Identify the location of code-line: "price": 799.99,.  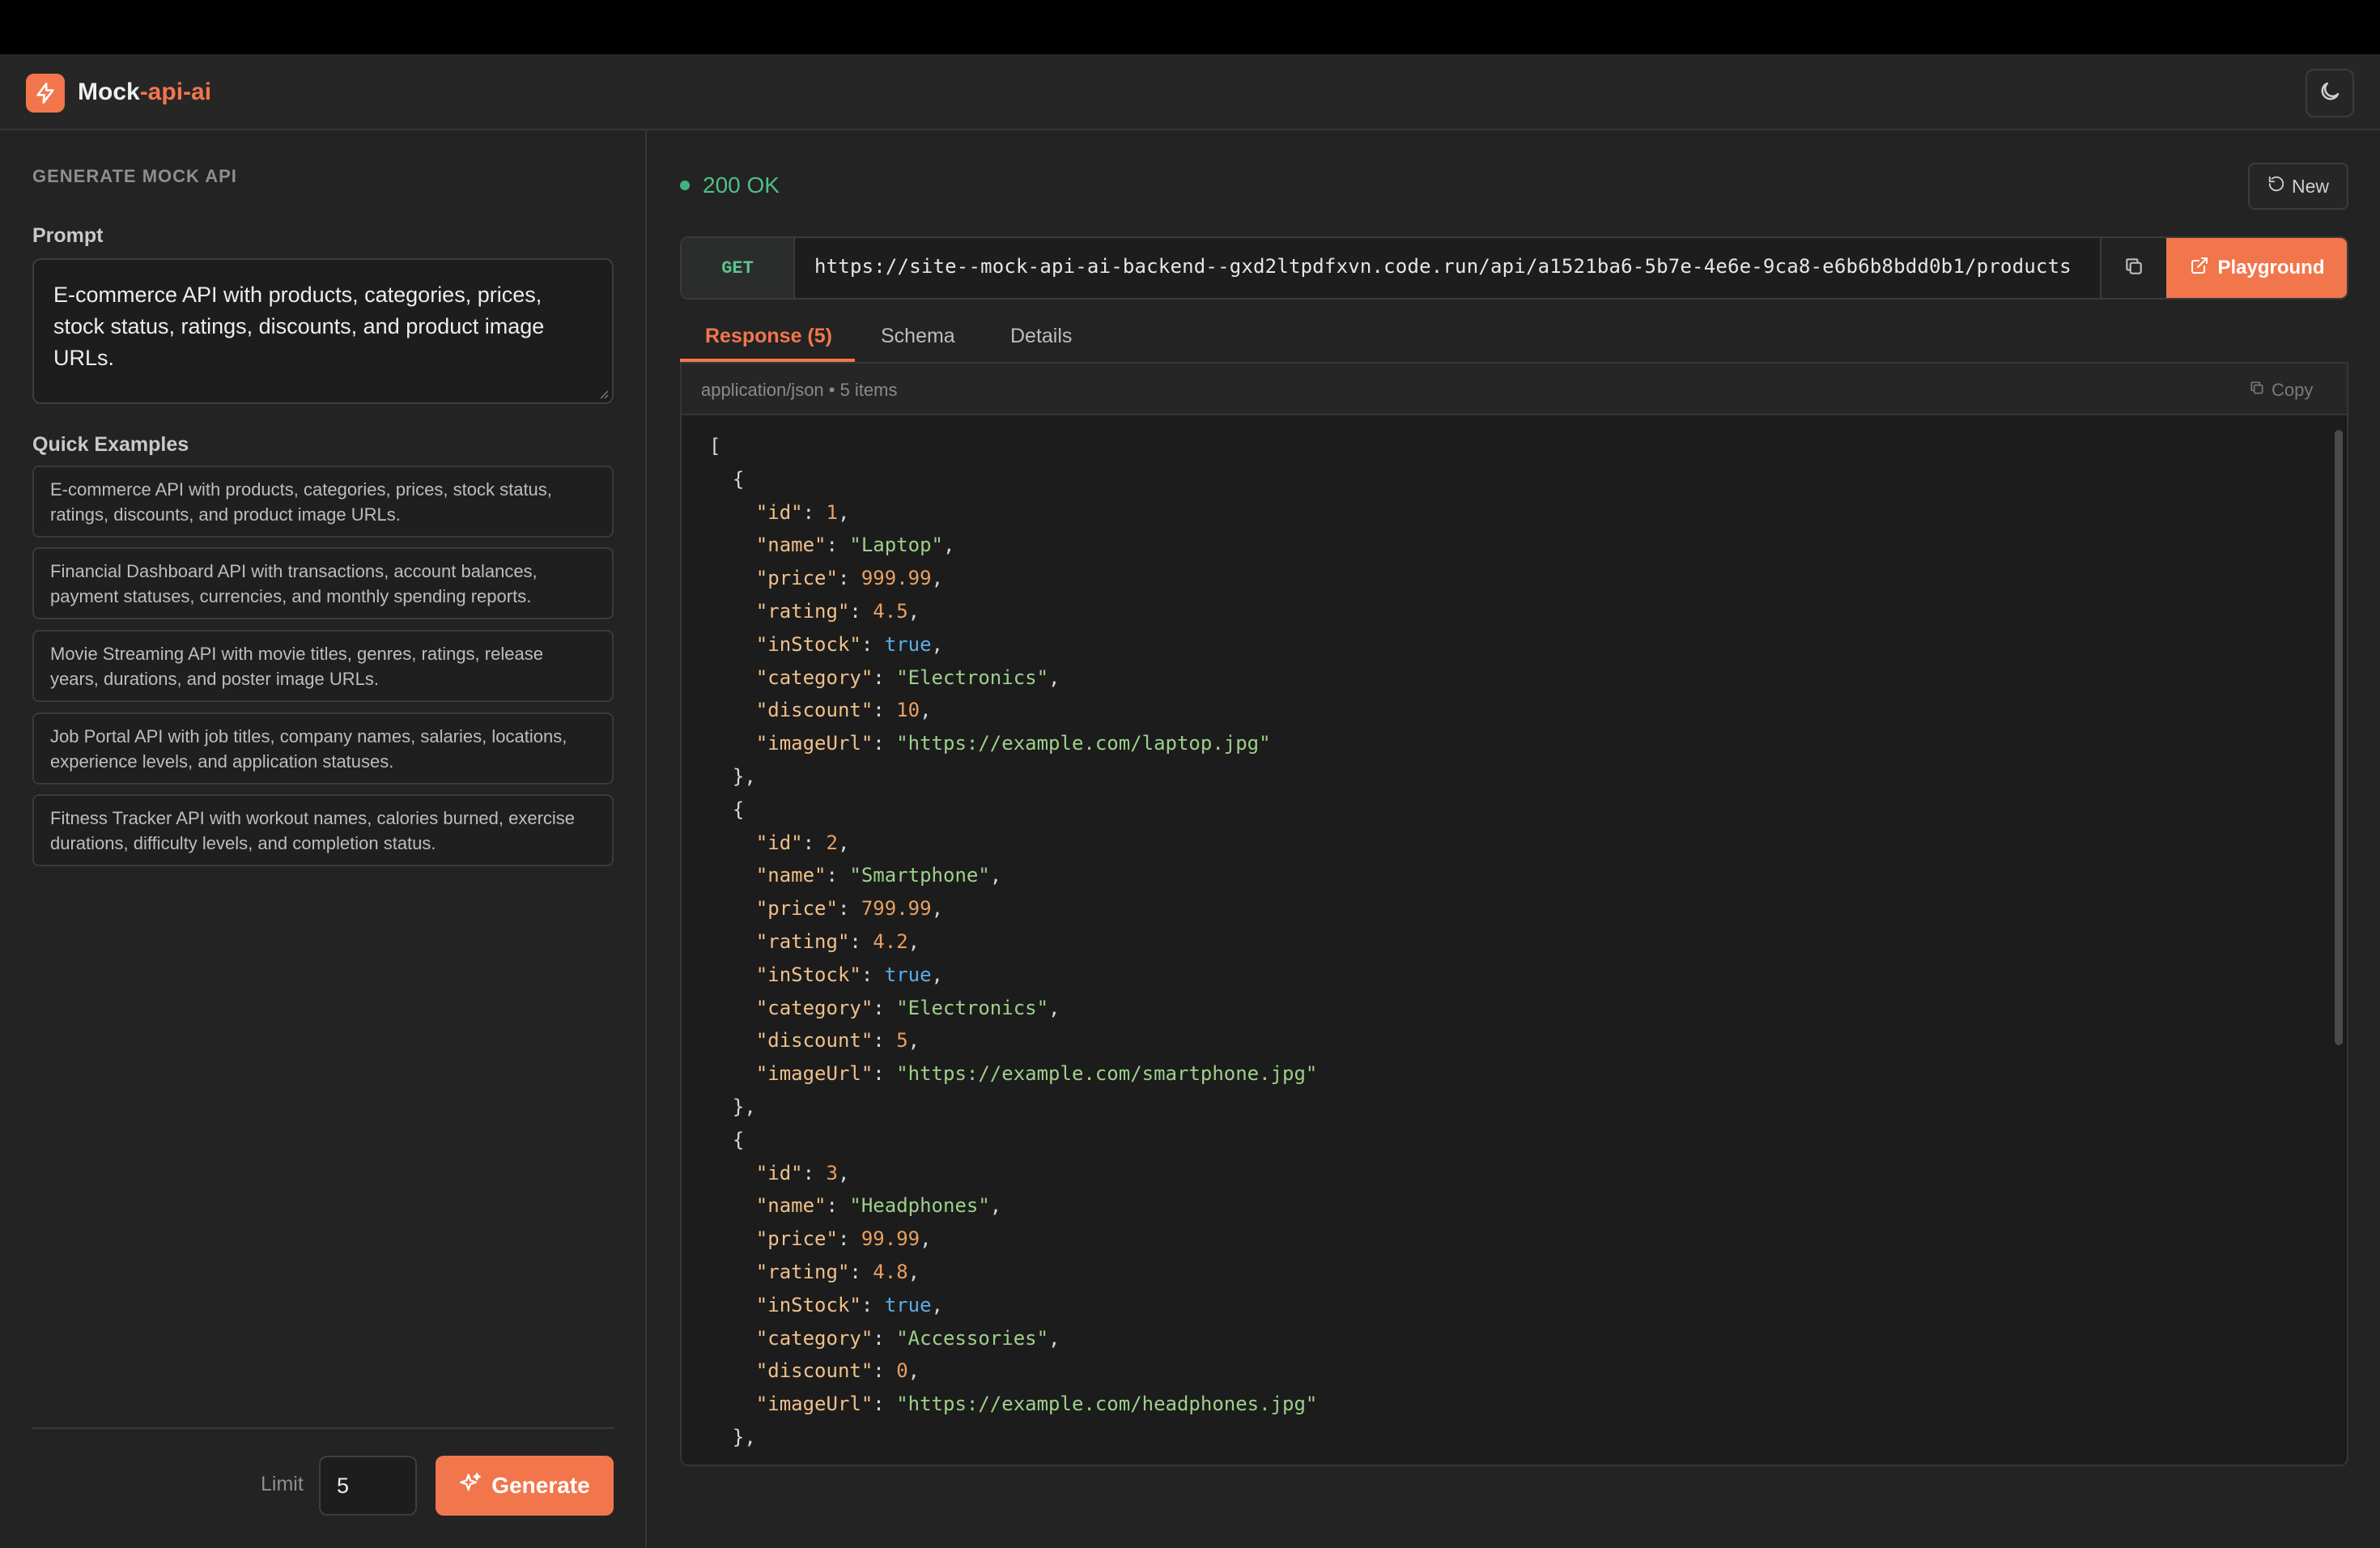
(850, 909).